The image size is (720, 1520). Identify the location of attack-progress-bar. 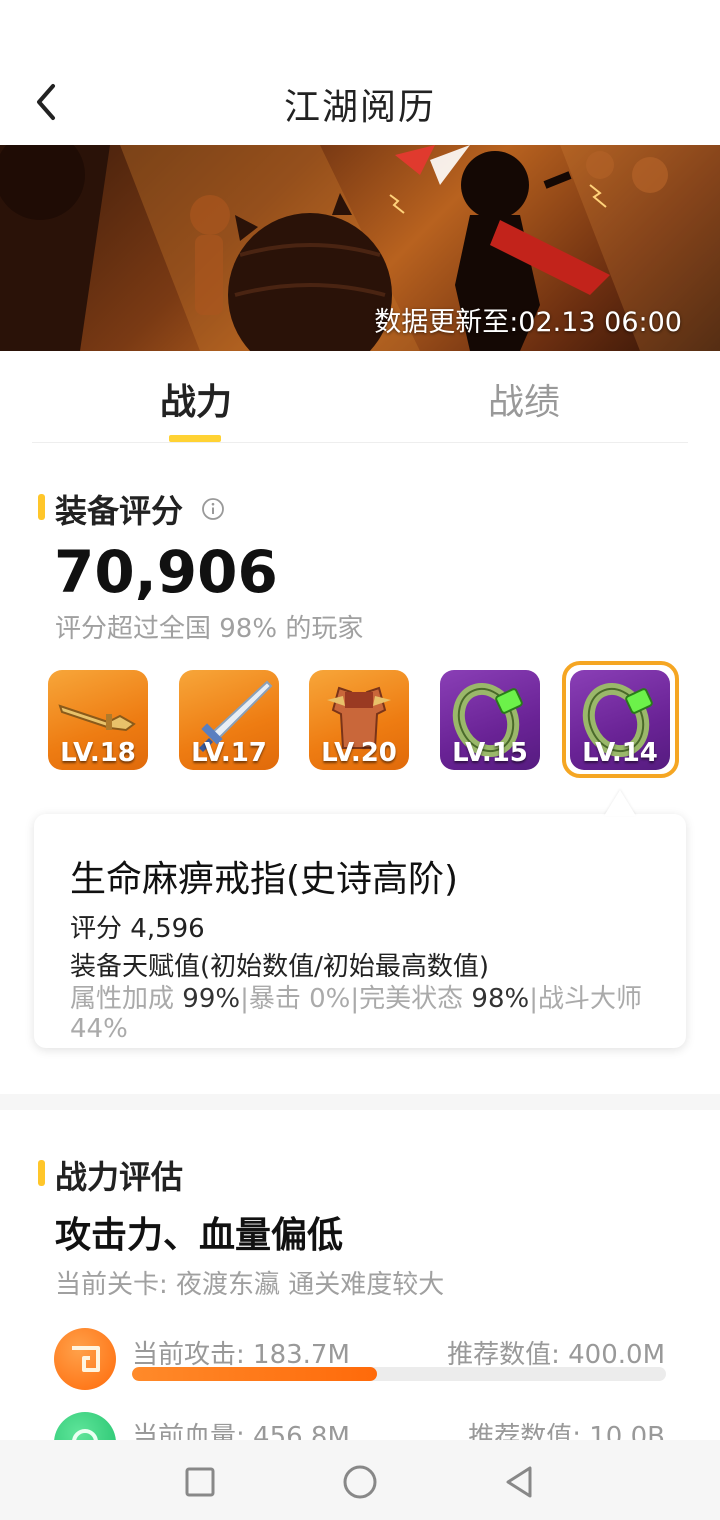
(399, 1374).